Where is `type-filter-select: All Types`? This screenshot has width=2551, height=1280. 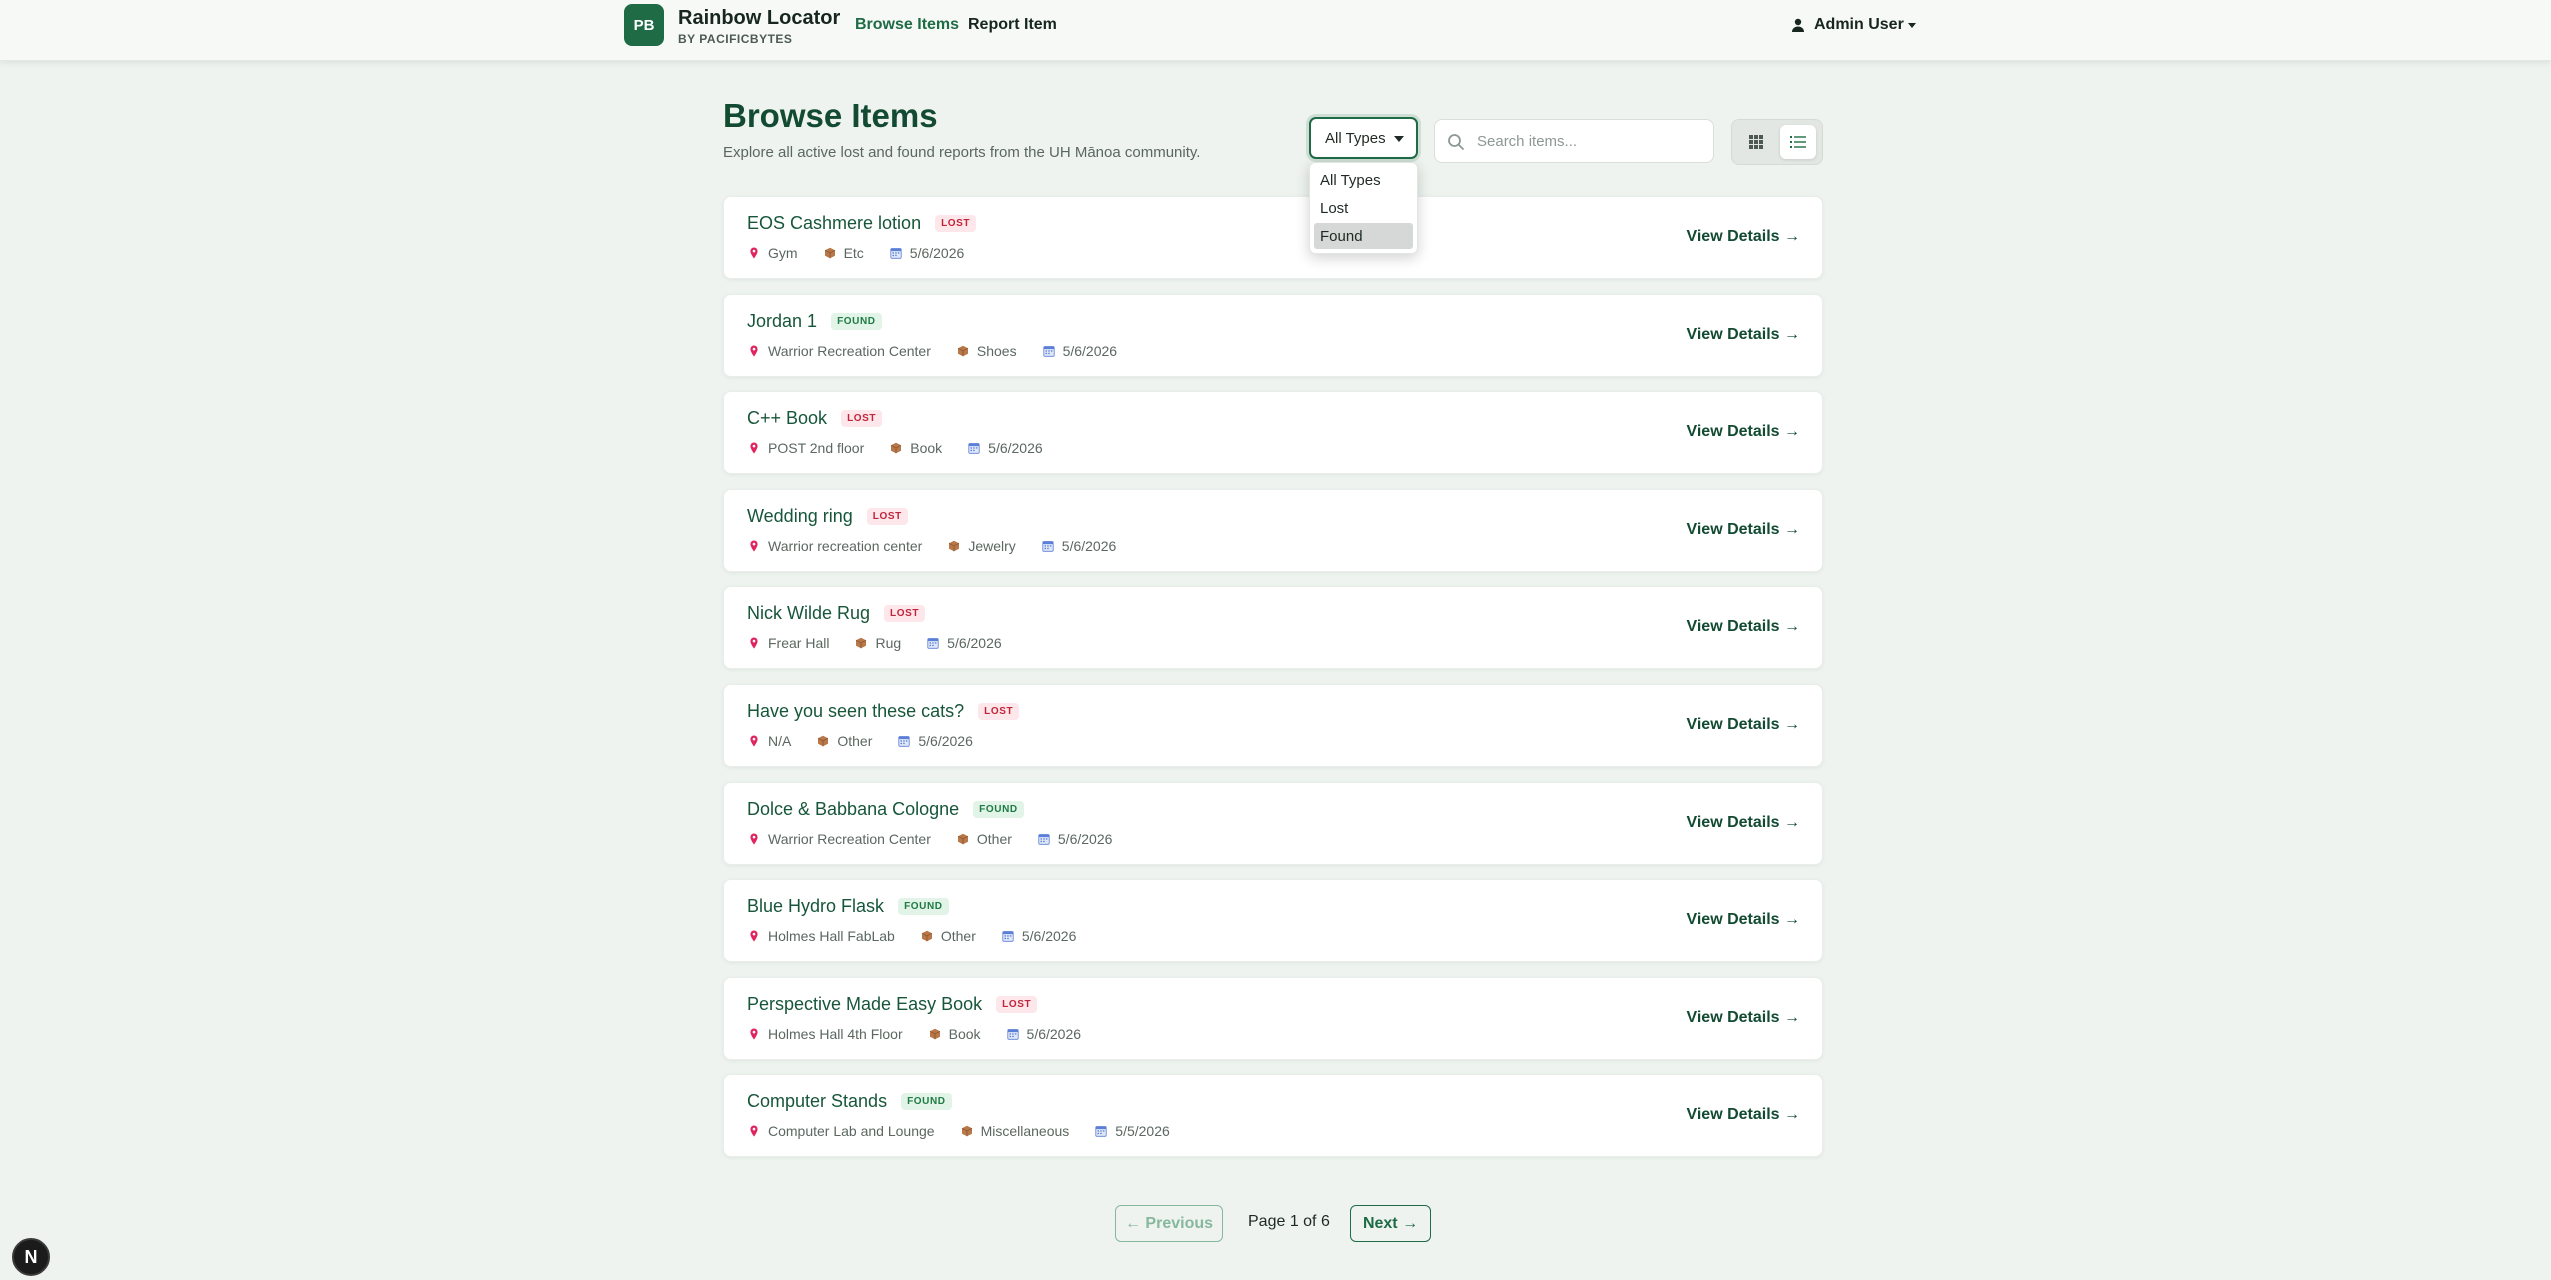 type-filter-select: All Types is located at coordinates (1363, 138).